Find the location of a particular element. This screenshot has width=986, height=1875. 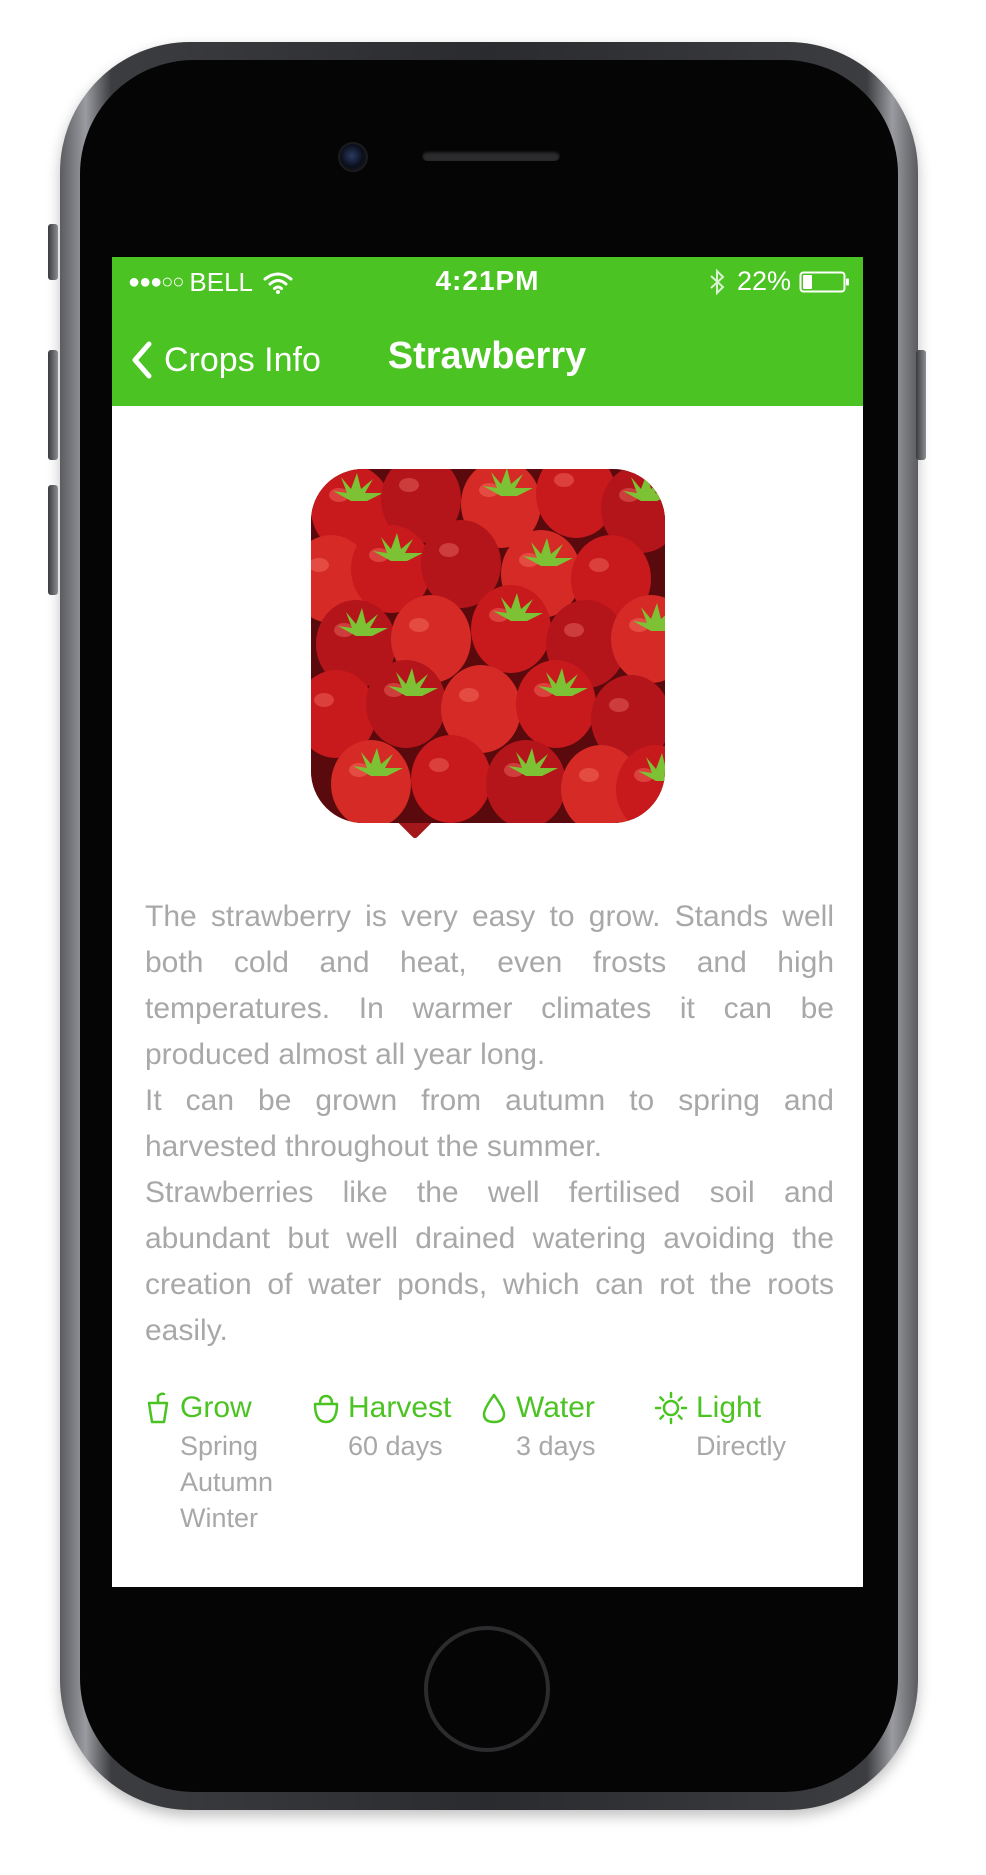

pot-icon is located at coordinates (158, 1408).